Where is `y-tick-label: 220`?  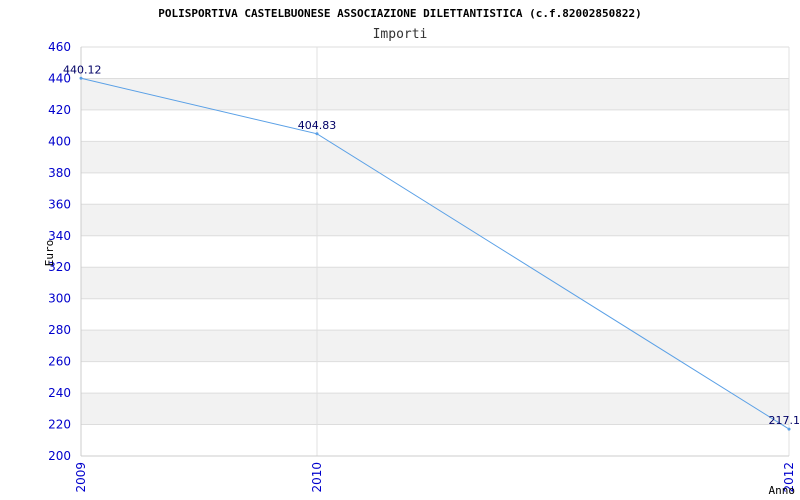 y-tick-label: 220 is located at coordinates (59, 425).